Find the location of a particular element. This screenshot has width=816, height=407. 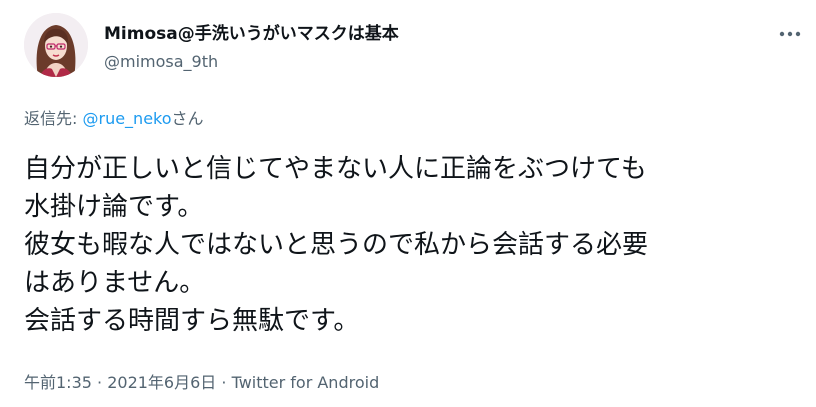

avatar-woman-glasses-icon is located at coordinates (56, 45).